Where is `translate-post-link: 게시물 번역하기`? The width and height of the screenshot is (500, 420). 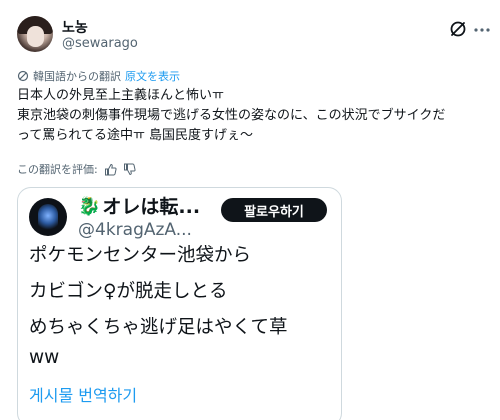
translate-post-link: 게시물 번역하기 is located at coordinates (83, 394).